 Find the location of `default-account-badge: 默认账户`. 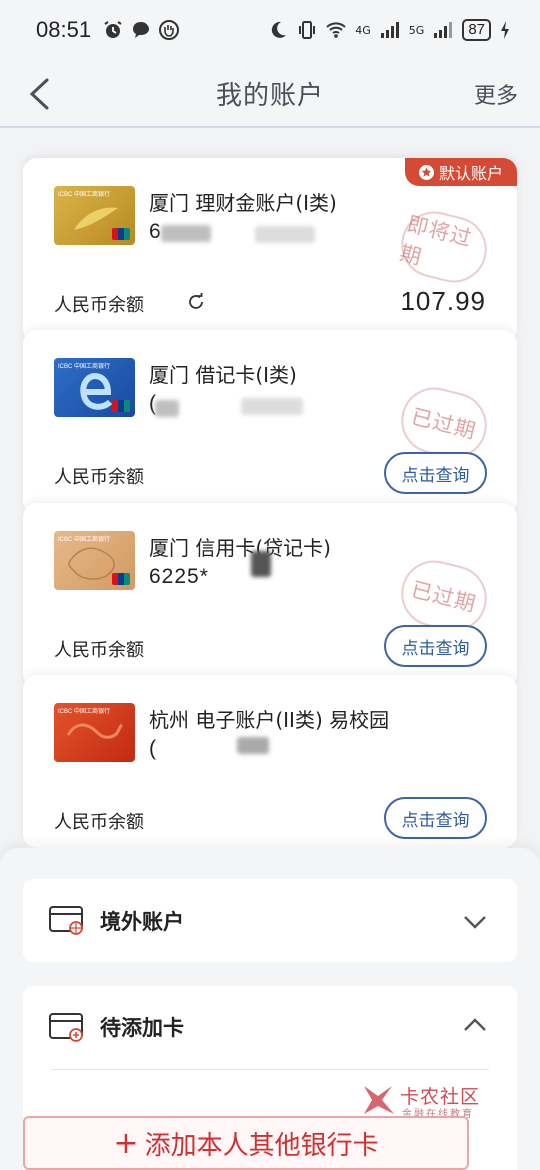

default-account-badge: 默认账户 is located at coordinates (461, 172).